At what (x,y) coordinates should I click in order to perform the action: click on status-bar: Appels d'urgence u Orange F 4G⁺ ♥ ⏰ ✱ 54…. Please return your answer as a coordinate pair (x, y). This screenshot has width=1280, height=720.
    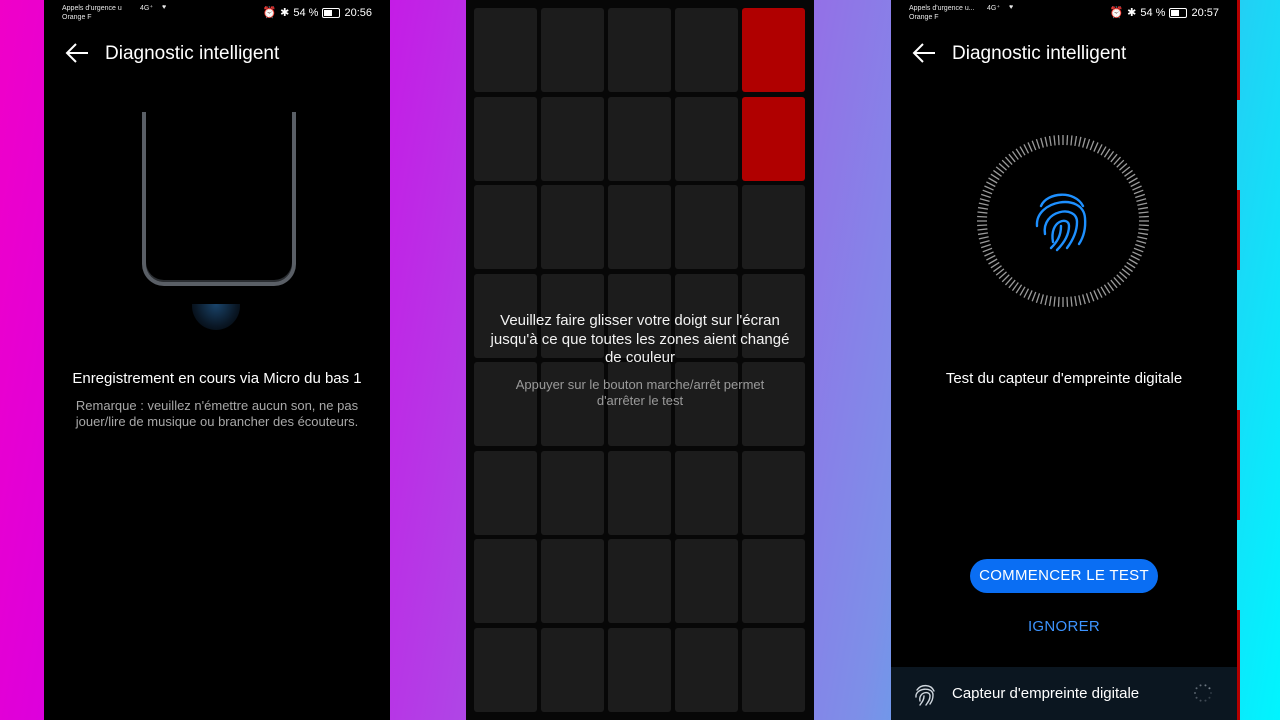
    Looking at the image, I should click on (217, 13).